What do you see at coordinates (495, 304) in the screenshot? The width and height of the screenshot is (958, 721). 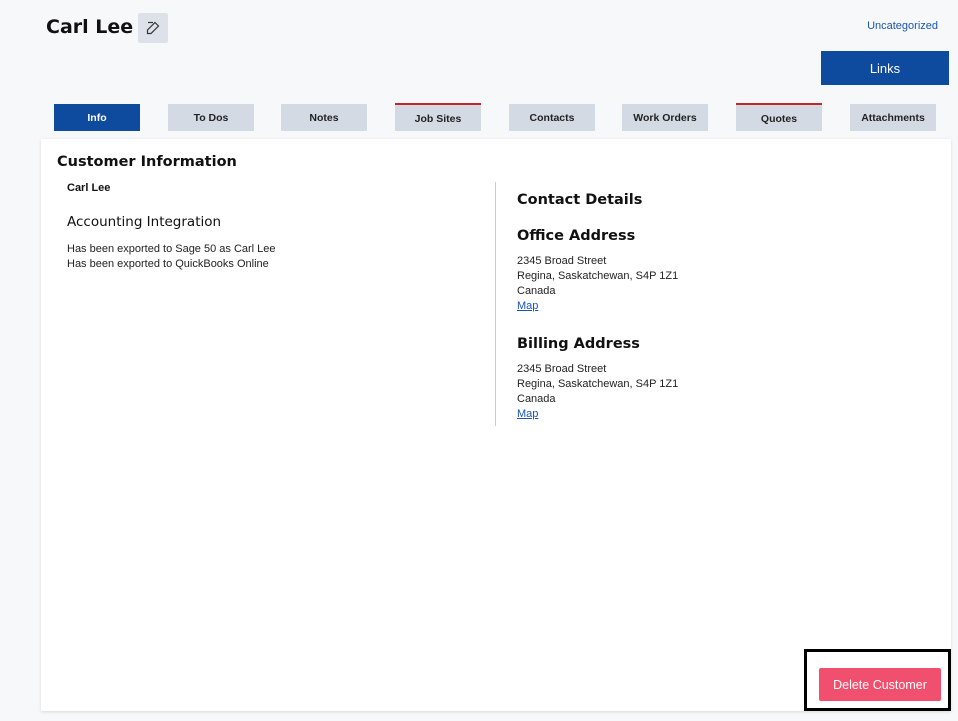 I see `column-divider` at bounding box center [495, 304].